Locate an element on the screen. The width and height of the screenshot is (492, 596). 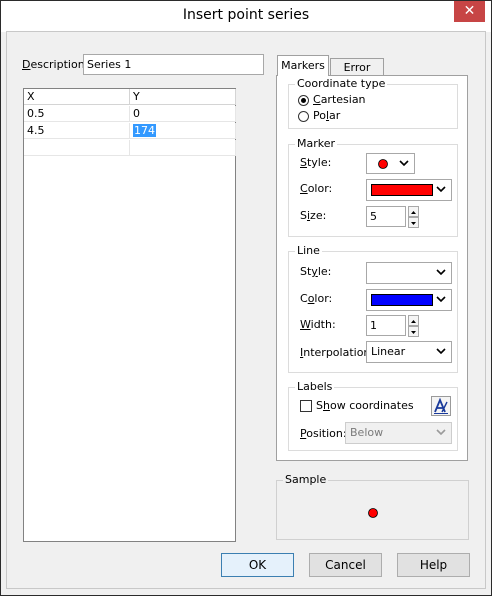
marker-size-label: Size: is located at coordinates (313, 215).